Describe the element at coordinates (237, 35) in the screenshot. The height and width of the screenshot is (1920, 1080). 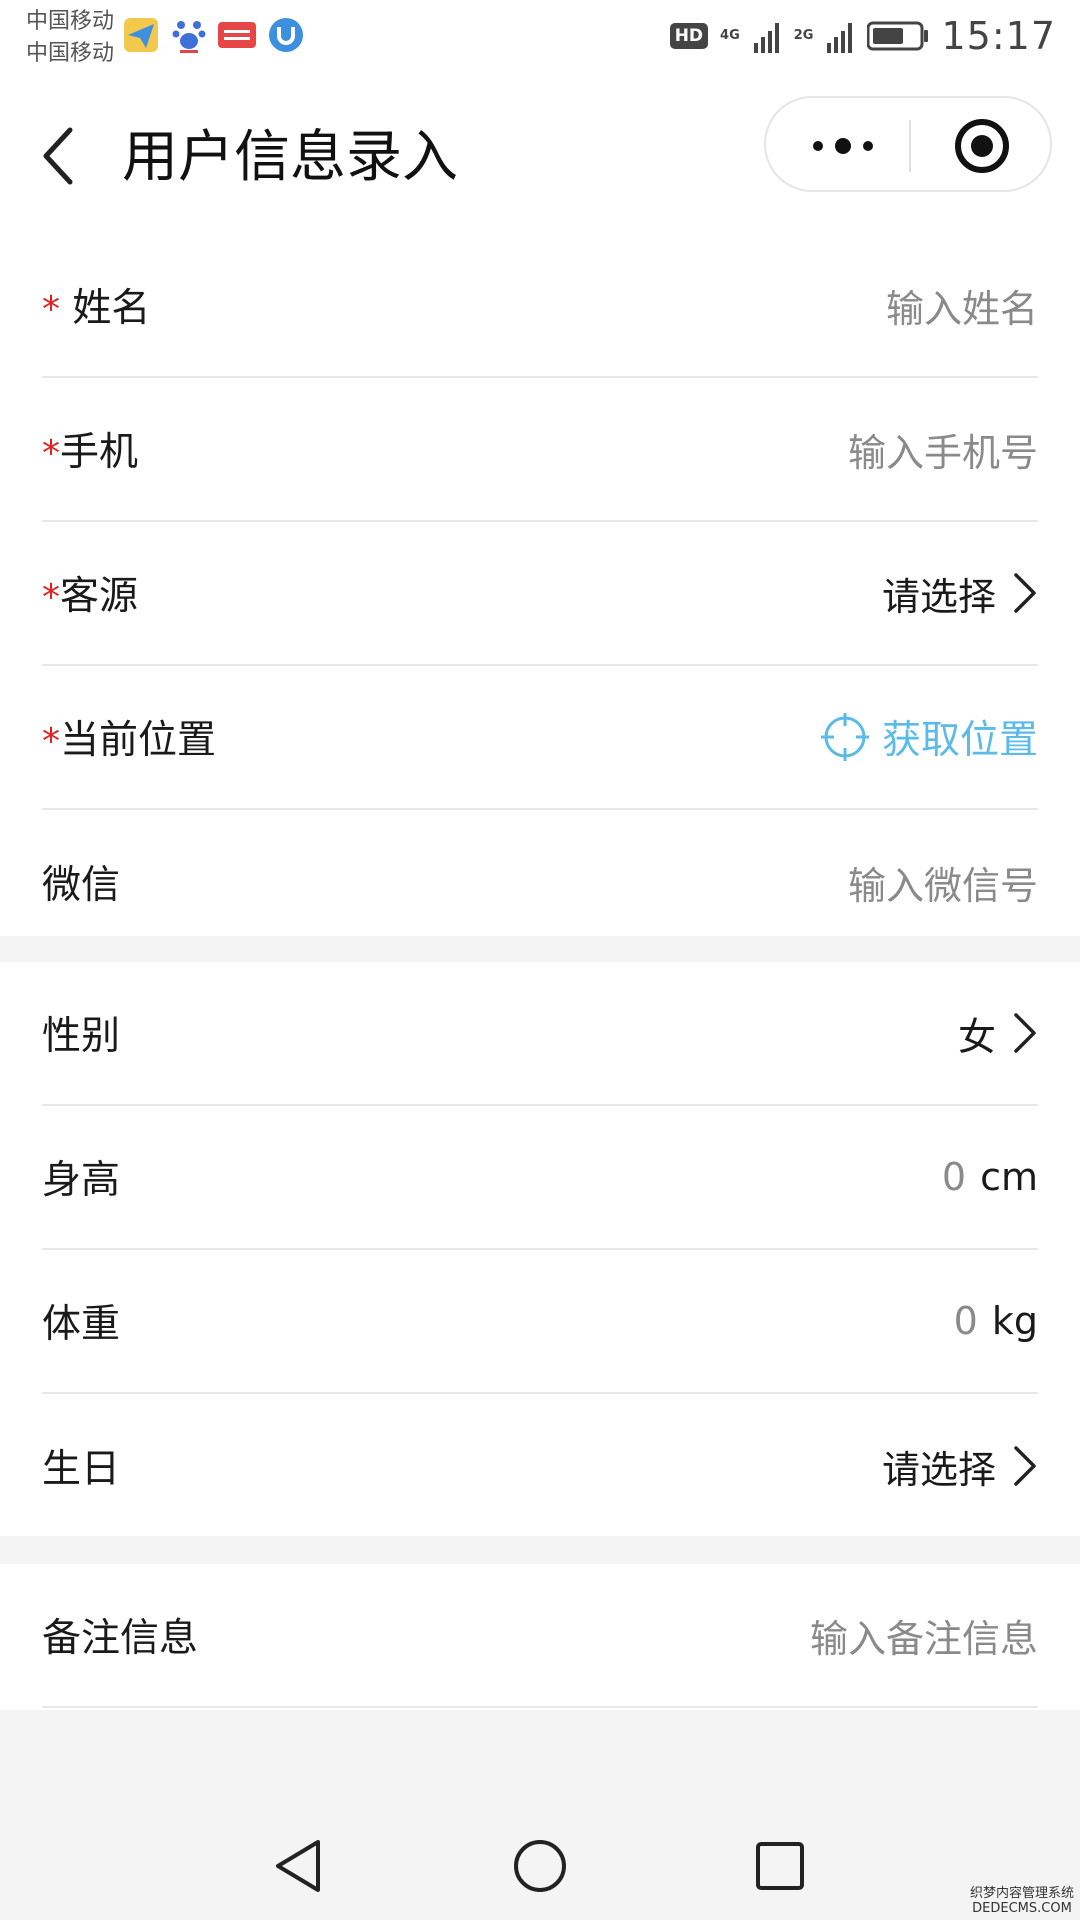
I see `toutiao-icon` at that location.